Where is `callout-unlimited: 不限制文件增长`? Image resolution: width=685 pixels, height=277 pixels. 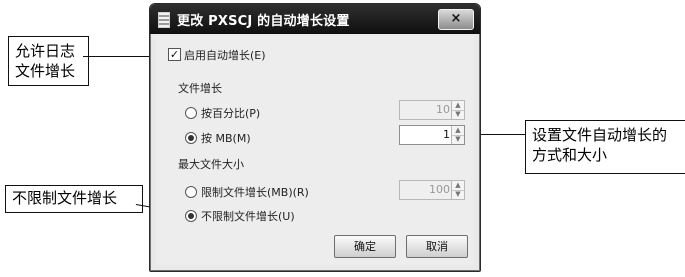 callout-unlimited: 不限制文件增长 is located at coordinates (74, 199).